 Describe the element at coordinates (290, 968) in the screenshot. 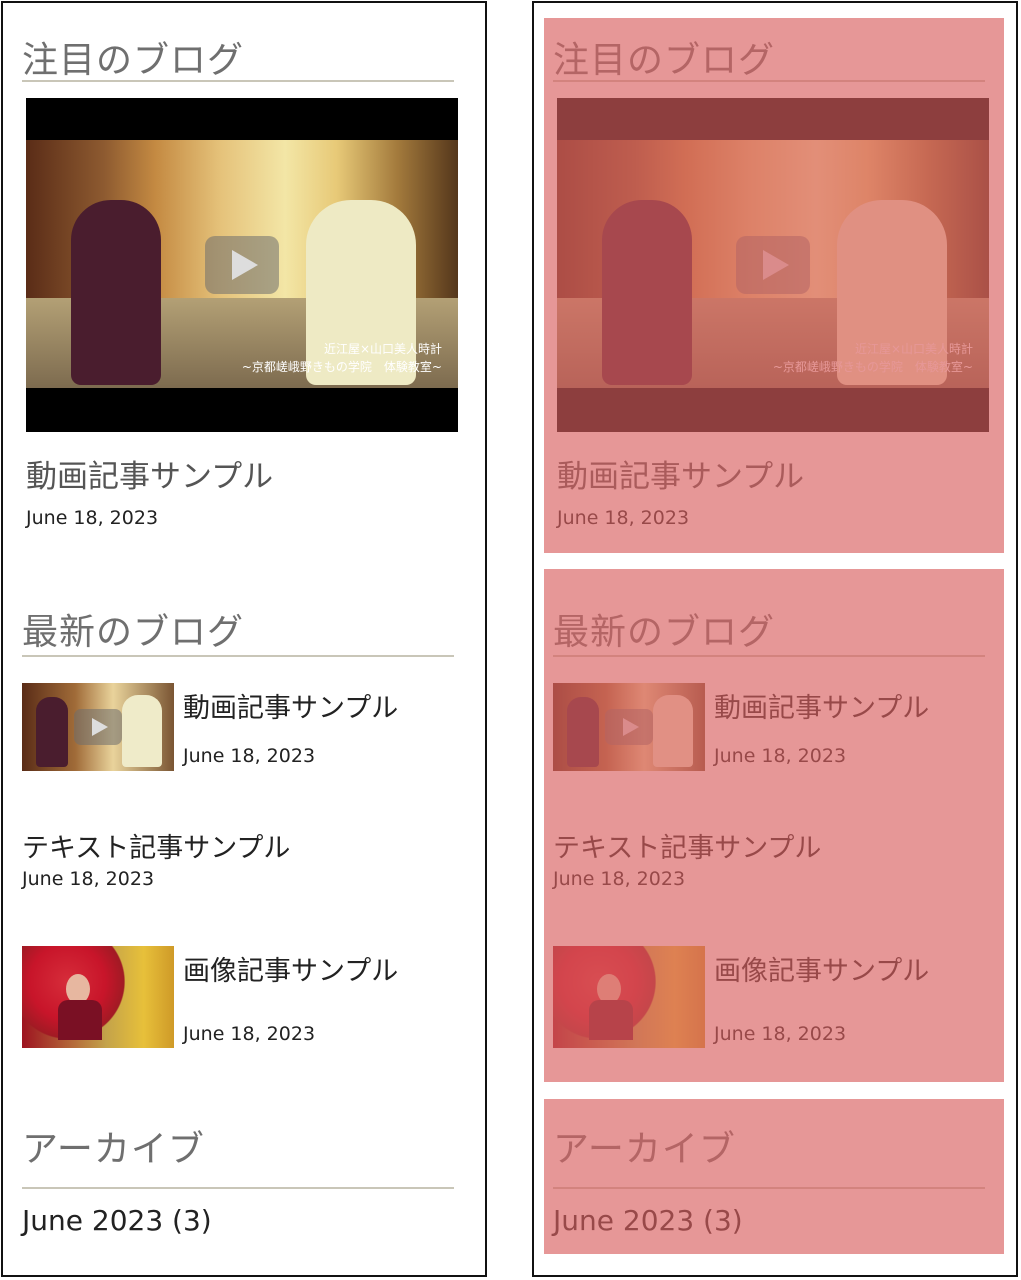

I see `recent-post-title: 画像記事サンプル` at that location.